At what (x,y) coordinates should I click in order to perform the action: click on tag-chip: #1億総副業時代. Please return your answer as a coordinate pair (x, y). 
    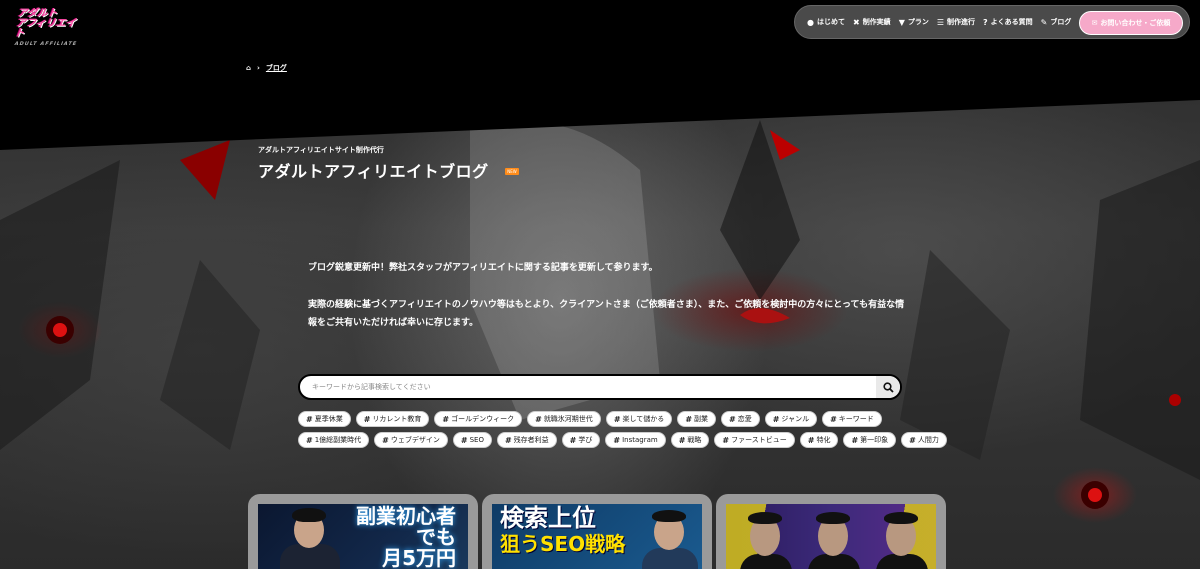
    Looking at the image, I should click on (334, 440).